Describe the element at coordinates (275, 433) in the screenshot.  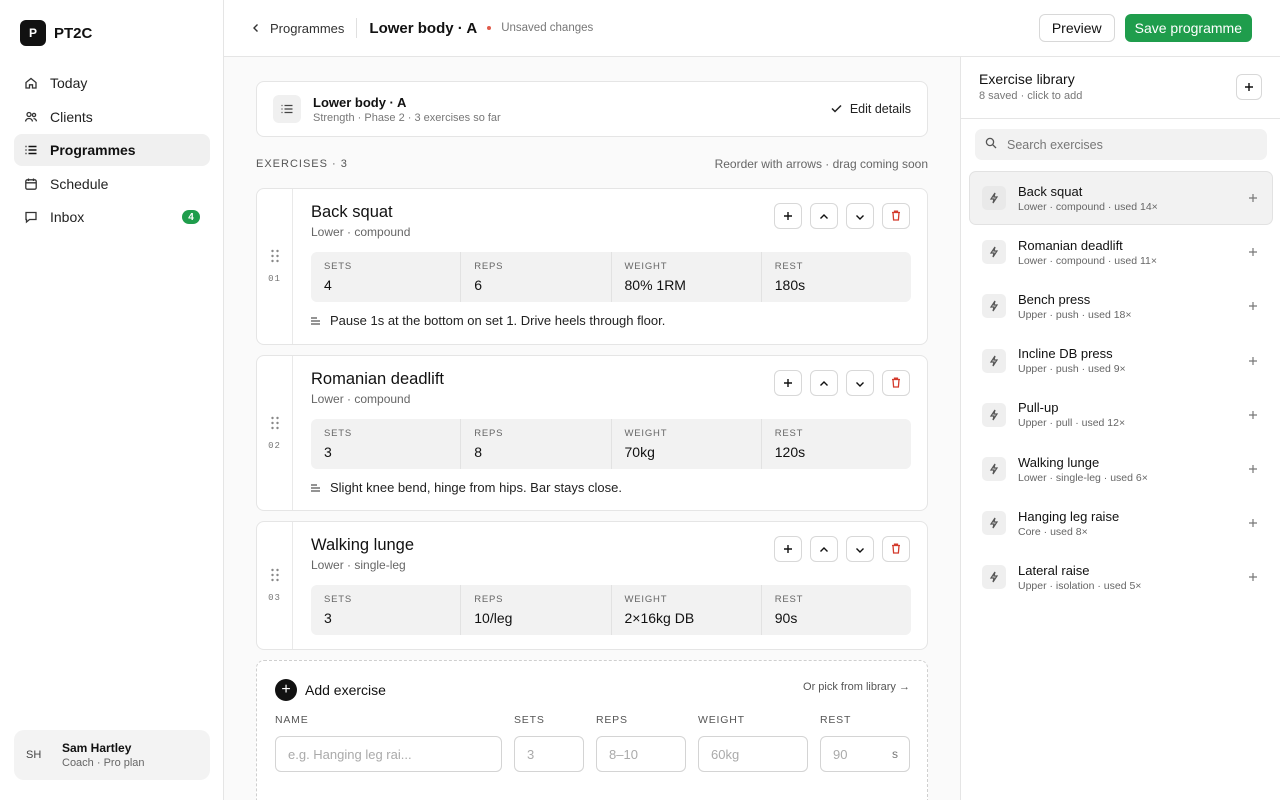
I see `drag-handle: 02` at that location.